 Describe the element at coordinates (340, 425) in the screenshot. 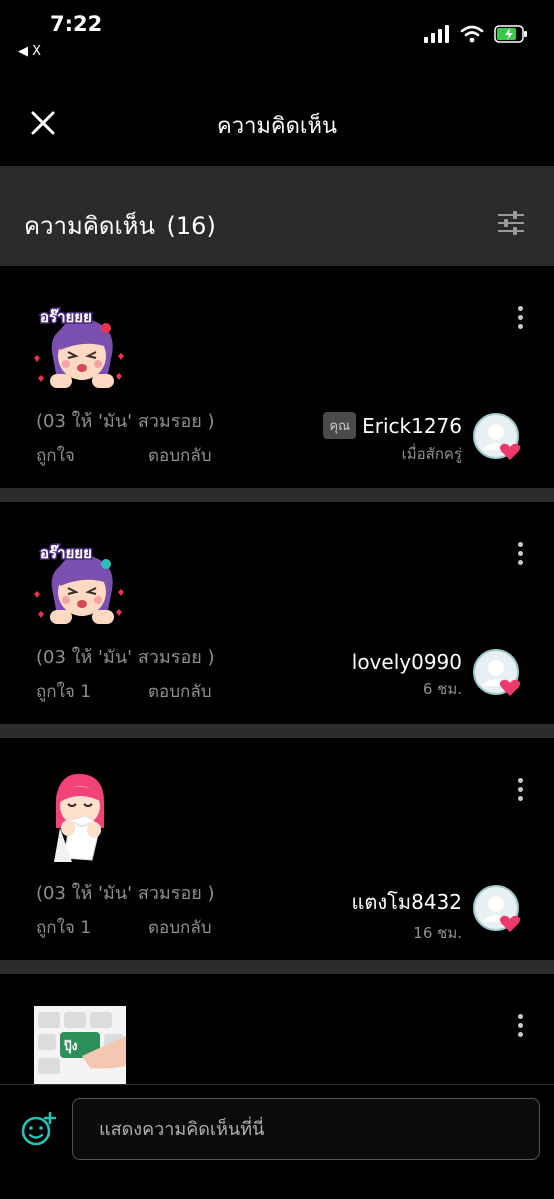

I see `you-badge: คุณ` at that location.